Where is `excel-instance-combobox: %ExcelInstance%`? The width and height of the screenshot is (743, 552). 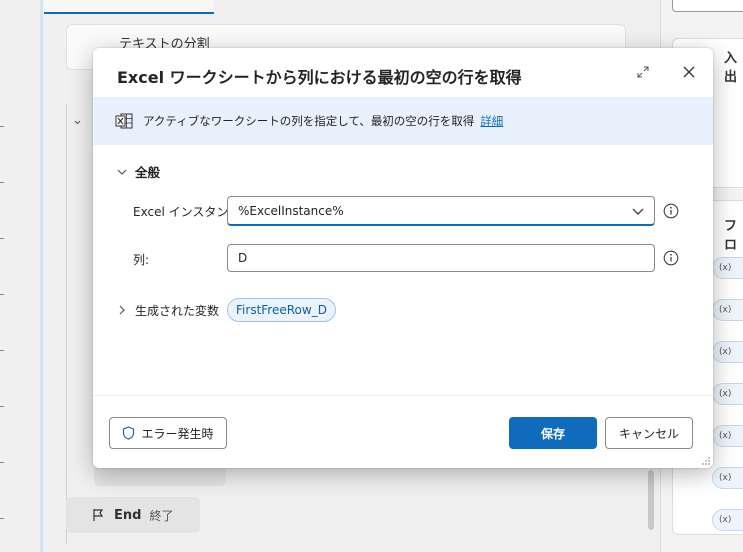 excel-instance-combobox: %ExcelInstance% is located at coordinates (441, 211).